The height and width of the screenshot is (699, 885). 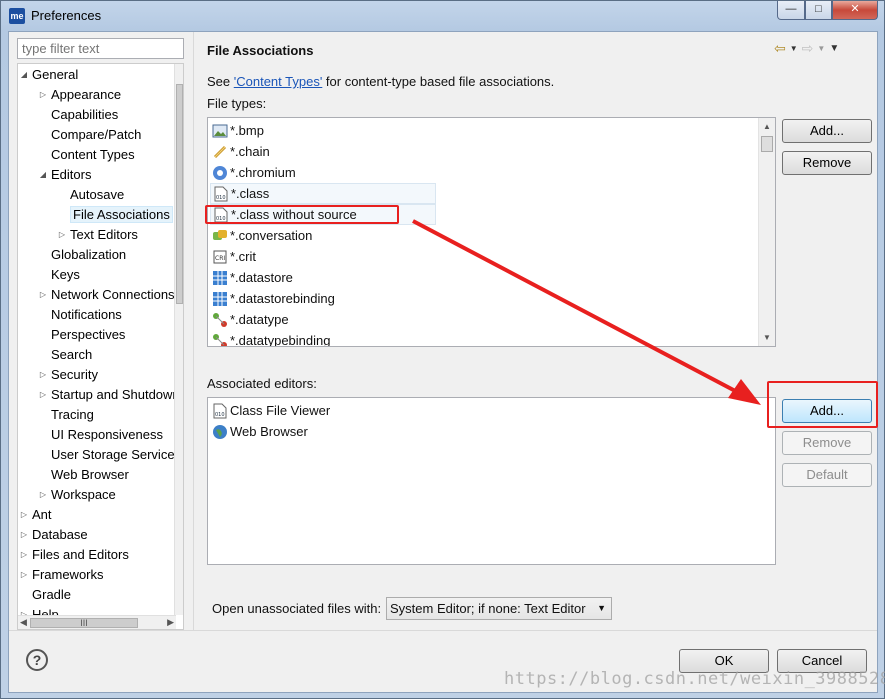 I want to click on tree-item: Globalization, so click(x=88, y=255).